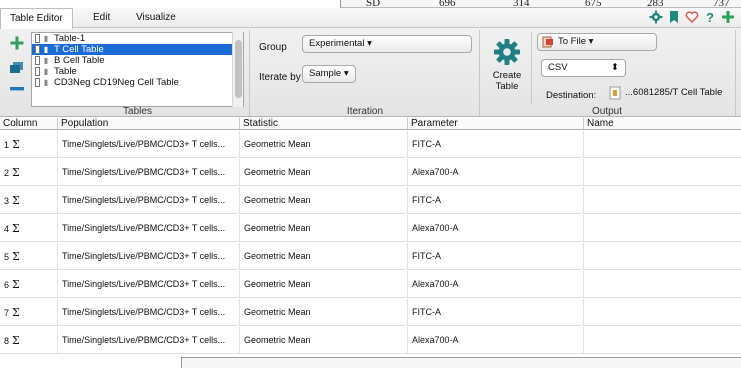 Image resolution: width=741 pixels, height=368 pixels. I want to click on column-number: 3, so click(7, 201).